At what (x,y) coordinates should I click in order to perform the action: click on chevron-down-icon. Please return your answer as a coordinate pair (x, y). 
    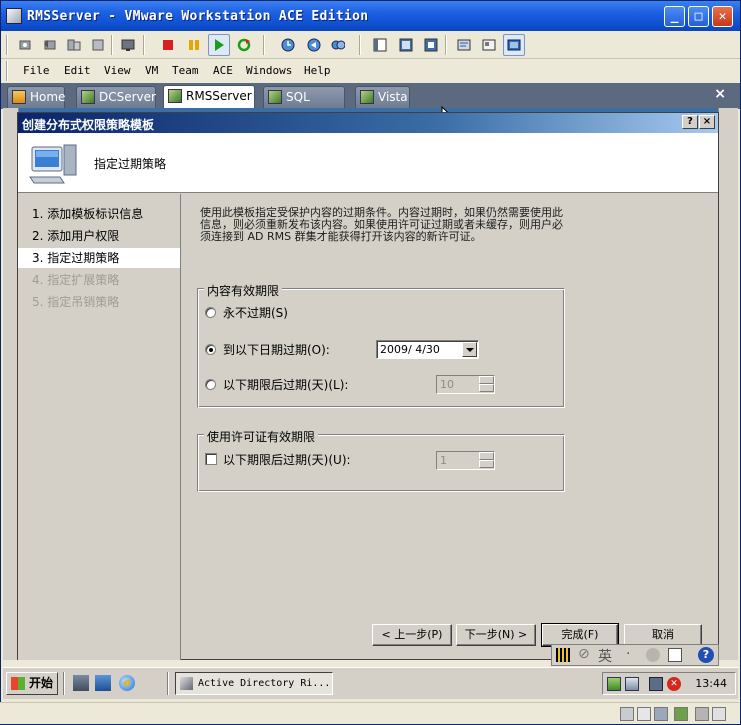
    Looking at the image, I should click on (469, 349).